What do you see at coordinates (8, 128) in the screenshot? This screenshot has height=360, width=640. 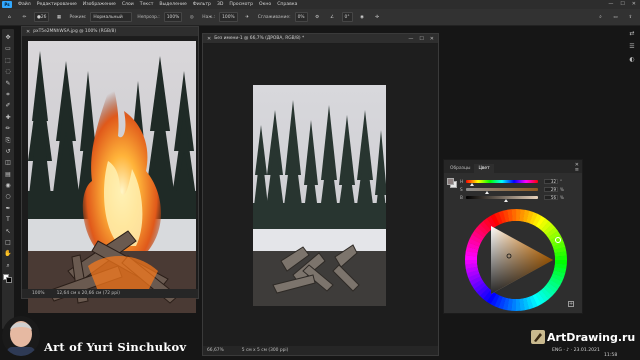 I see `brush-tool-icon: ✏` at bounding box center [8, 128].